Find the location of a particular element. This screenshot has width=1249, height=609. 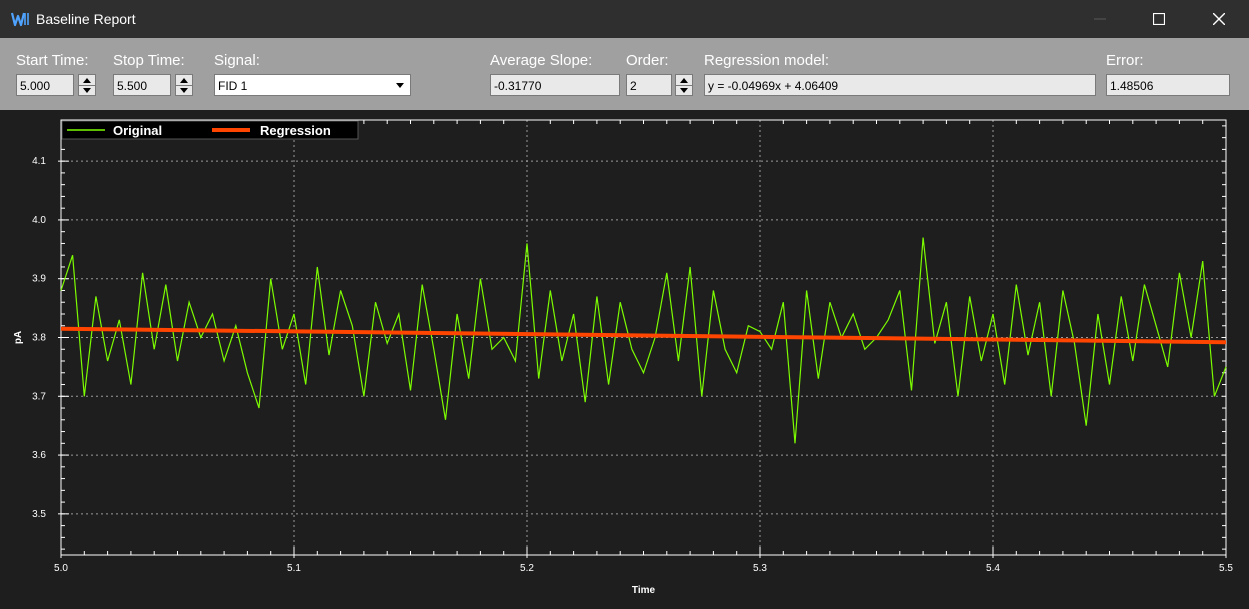

start-time-label: Start Time: is located at coordinates (52, 60).